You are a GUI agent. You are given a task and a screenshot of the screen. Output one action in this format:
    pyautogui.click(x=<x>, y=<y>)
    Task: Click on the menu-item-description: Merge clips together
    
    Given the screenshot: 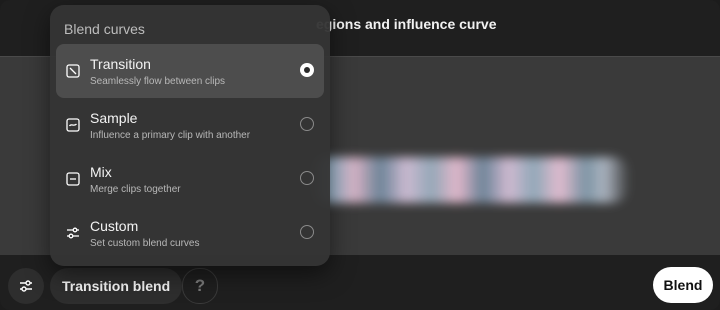 What is the action you would take?
    pyautogui.click(x=135, y=189)
    